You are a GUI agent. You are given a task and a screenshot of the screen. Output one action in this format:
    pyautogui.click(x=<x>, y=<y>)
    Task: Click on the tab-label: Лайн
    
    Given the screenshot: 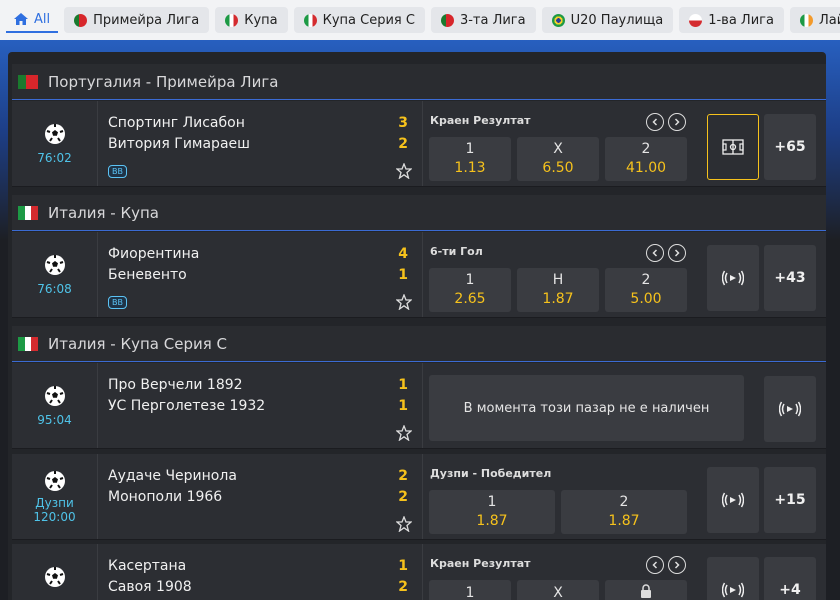 What is the action you would take?
    pyautogui.click(x=829, y=20)
    